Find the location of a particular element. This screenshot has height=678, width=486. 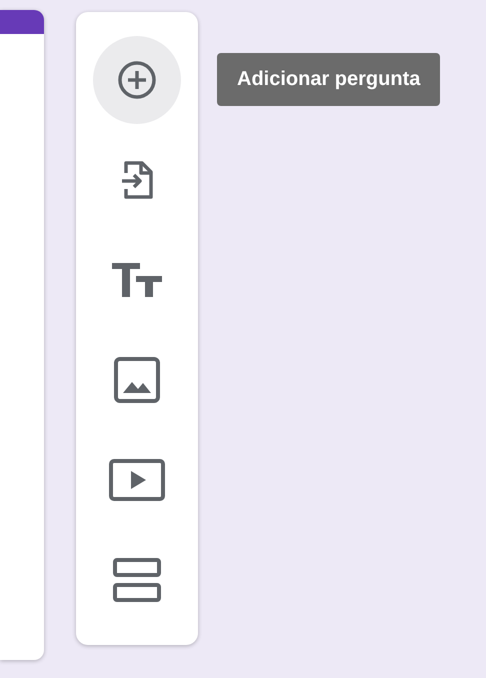

image-icon is located at coordinates (137, 380).